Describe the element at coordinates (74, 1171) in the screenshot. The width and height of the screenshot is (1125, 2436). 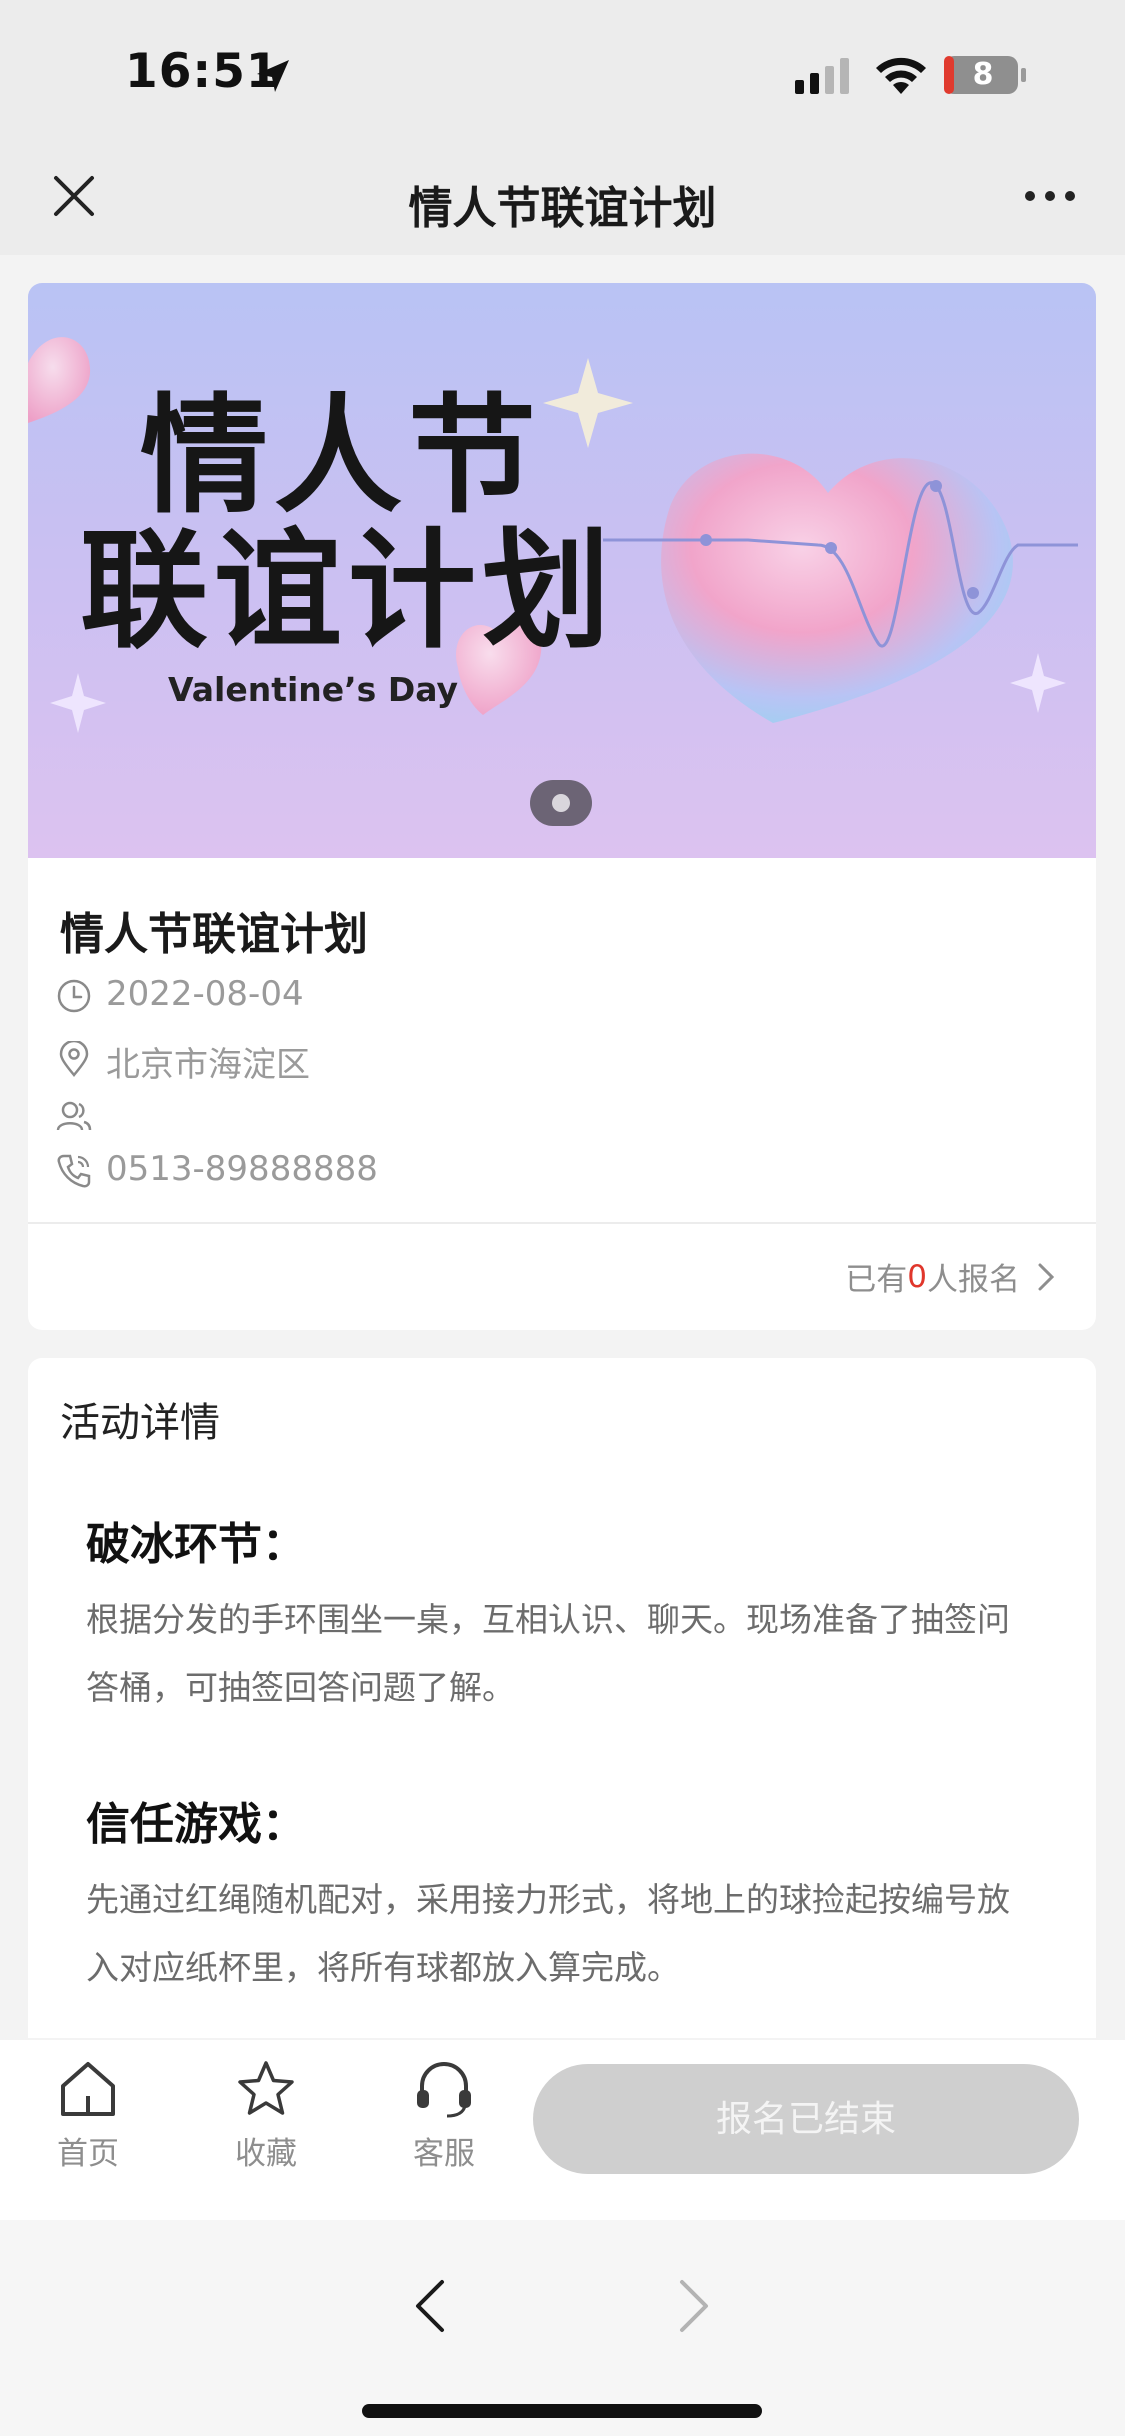
I see `phone-icon` at that location.